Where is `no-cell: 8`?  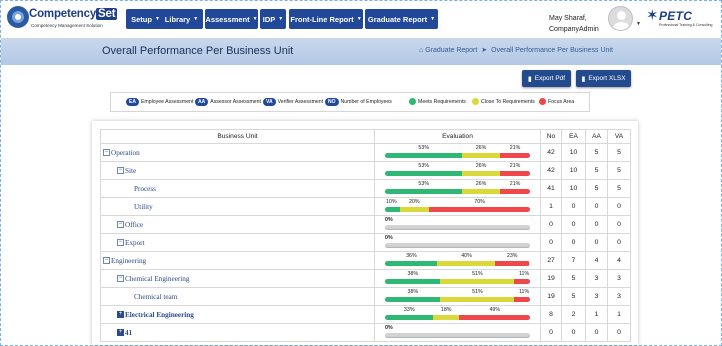
no-cell: 8 is located at coordinates (551, 314).